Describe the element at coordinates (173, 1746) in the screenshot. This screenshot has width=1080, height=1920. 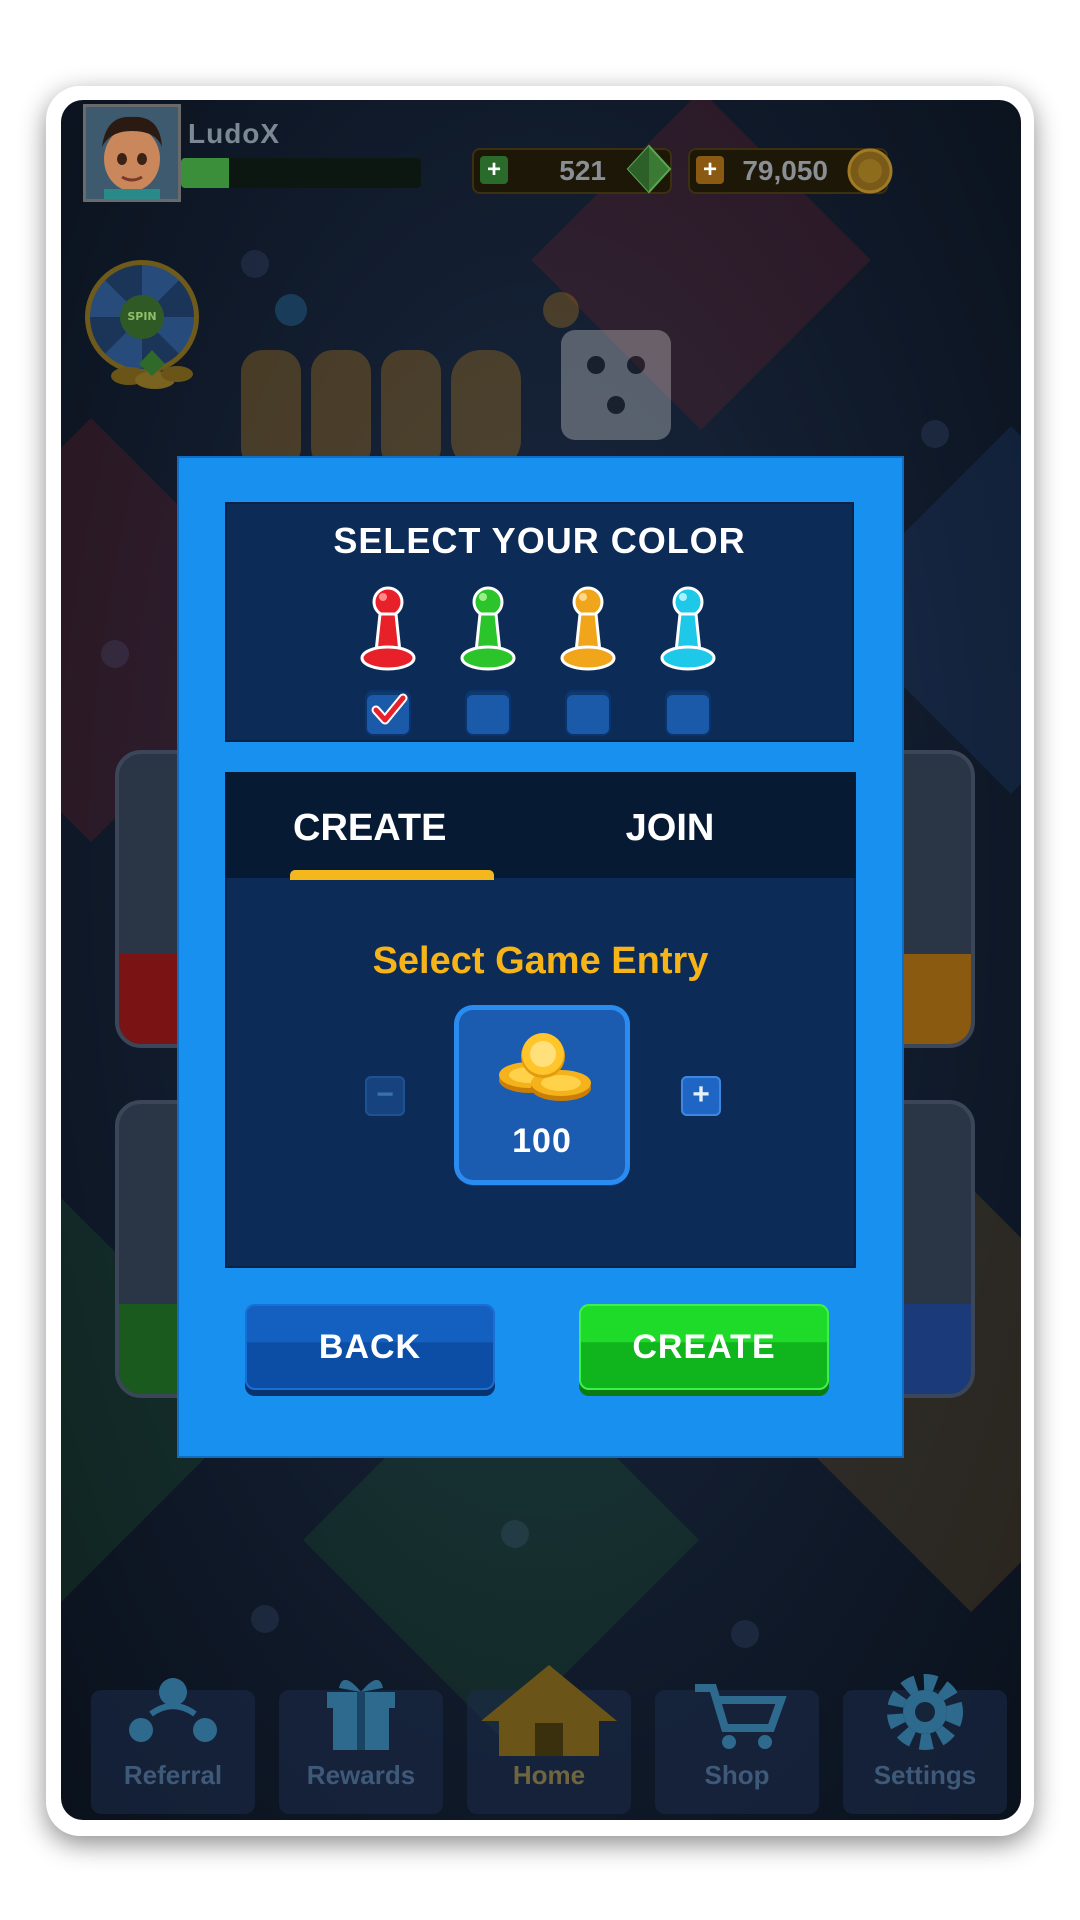
I see `nav-item-referral: Referral` at that location.